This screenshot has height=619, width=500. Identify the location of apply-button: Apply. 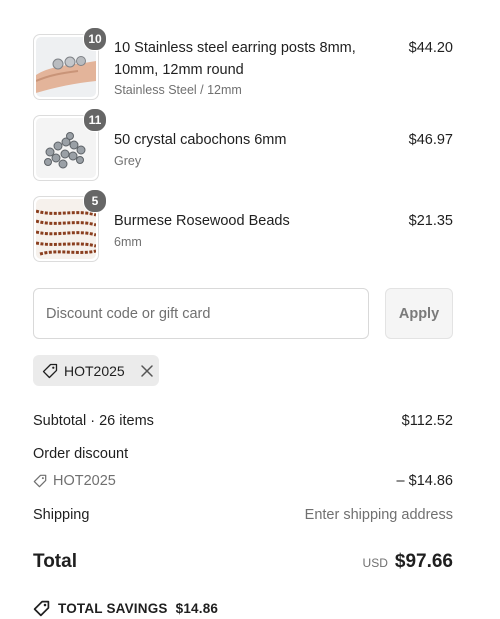
(419, 313).